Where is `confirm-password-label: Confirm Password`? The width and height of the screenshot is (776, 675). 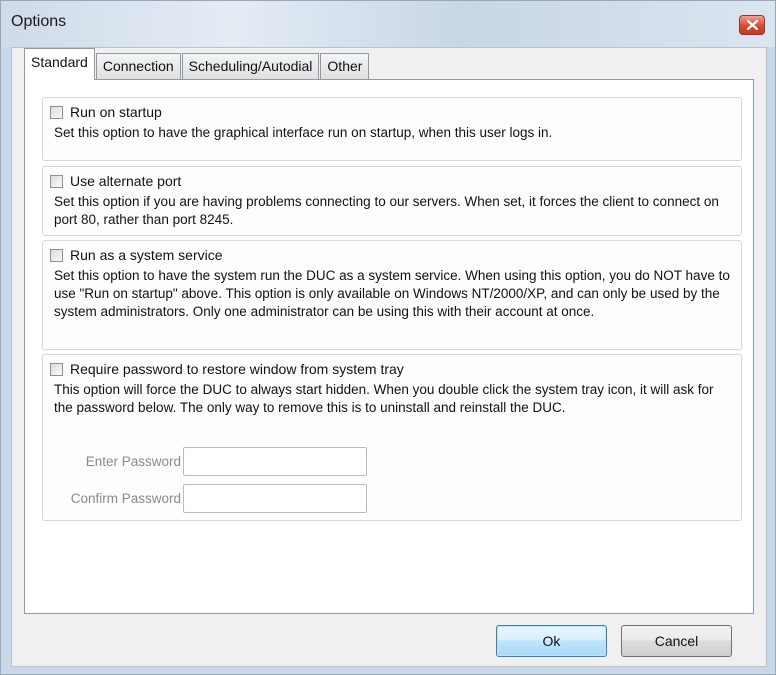 confirm-password-label: Confirm Password is located at coordinates (125, 498).